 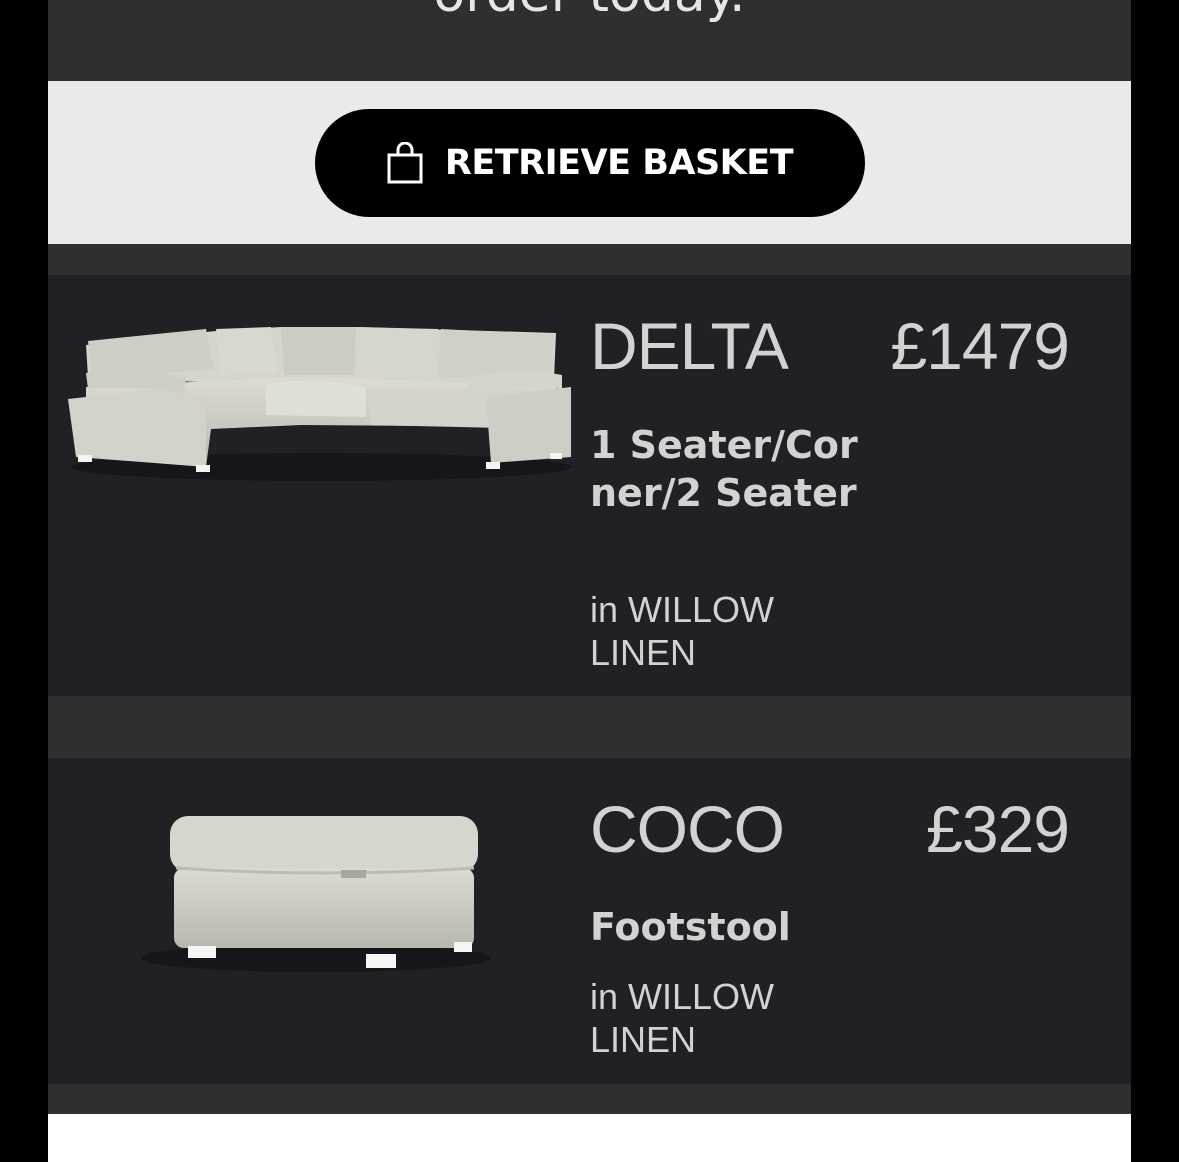 I want to click on shopping-bag-icon, so click(x=405, y=163).